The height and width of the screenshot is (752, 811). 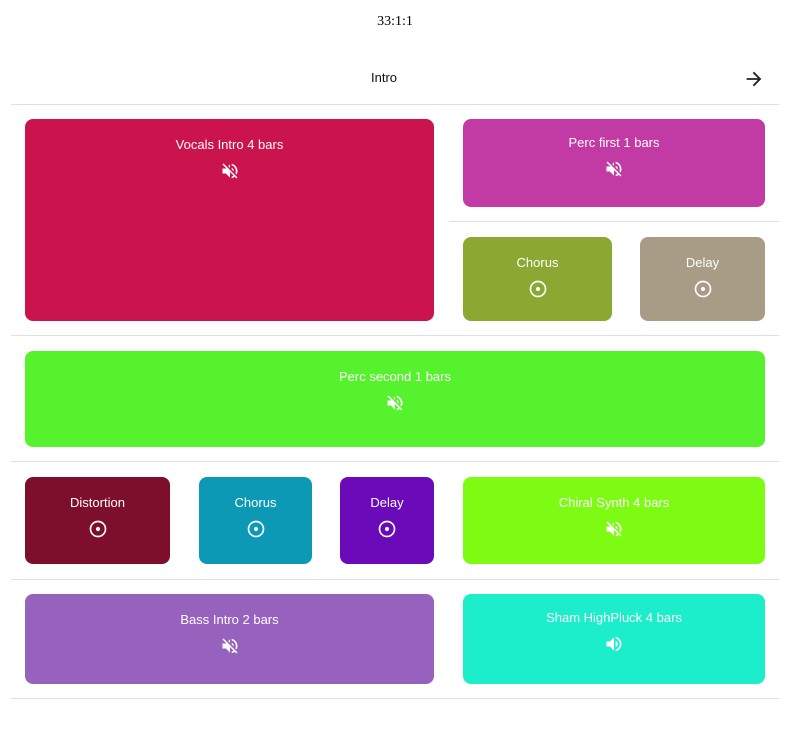 I want to click on pad-perc-second: Perc second 1 bars, so click(x=395, y=399).